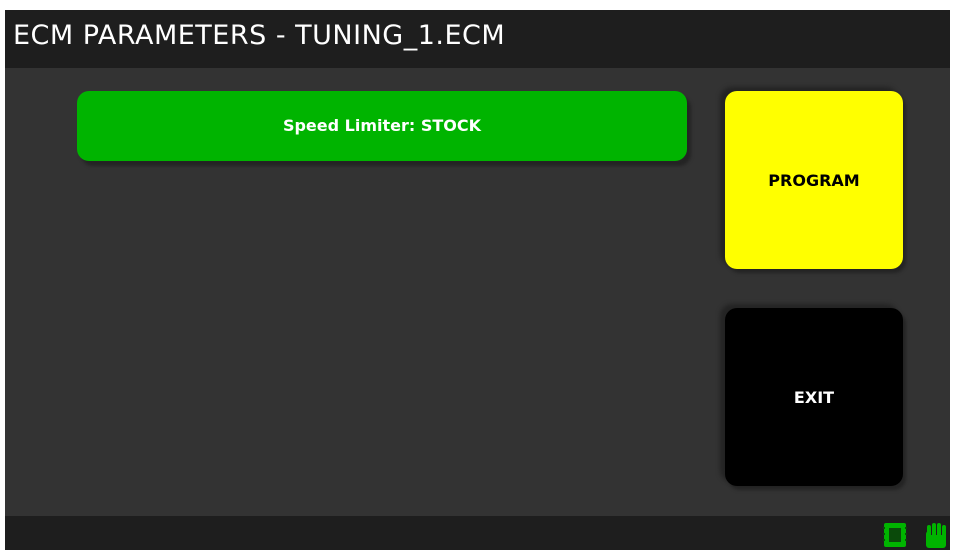  What do you see at coordinates (895, 535) in the screenshot?
I see `chip-icon` at bounding box center [895, 535].